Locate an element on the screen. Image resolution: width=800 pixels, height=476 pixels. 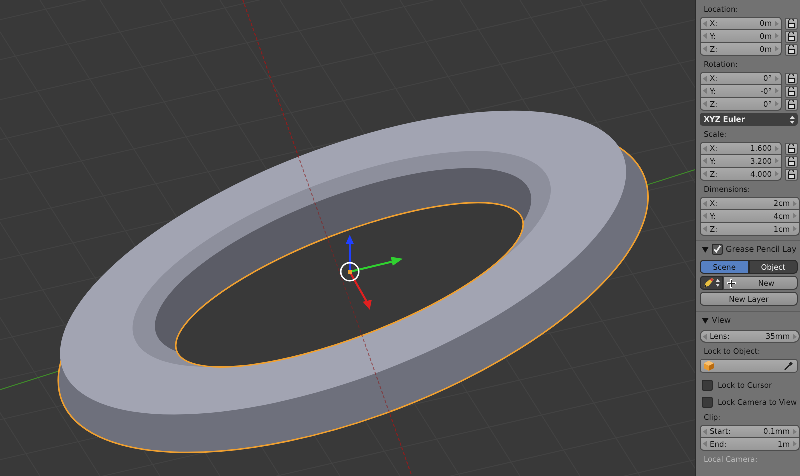
panel-header: Grease Pencil Lay is located at coordinates (748, 248).